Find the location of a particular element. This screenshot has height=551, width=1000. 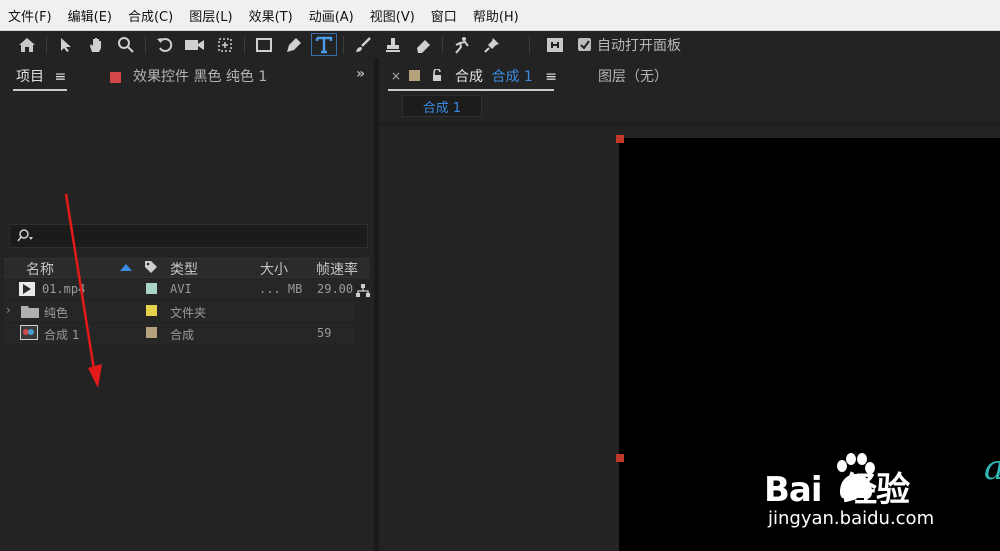

brush-icon is located at coordinates (363, 44).